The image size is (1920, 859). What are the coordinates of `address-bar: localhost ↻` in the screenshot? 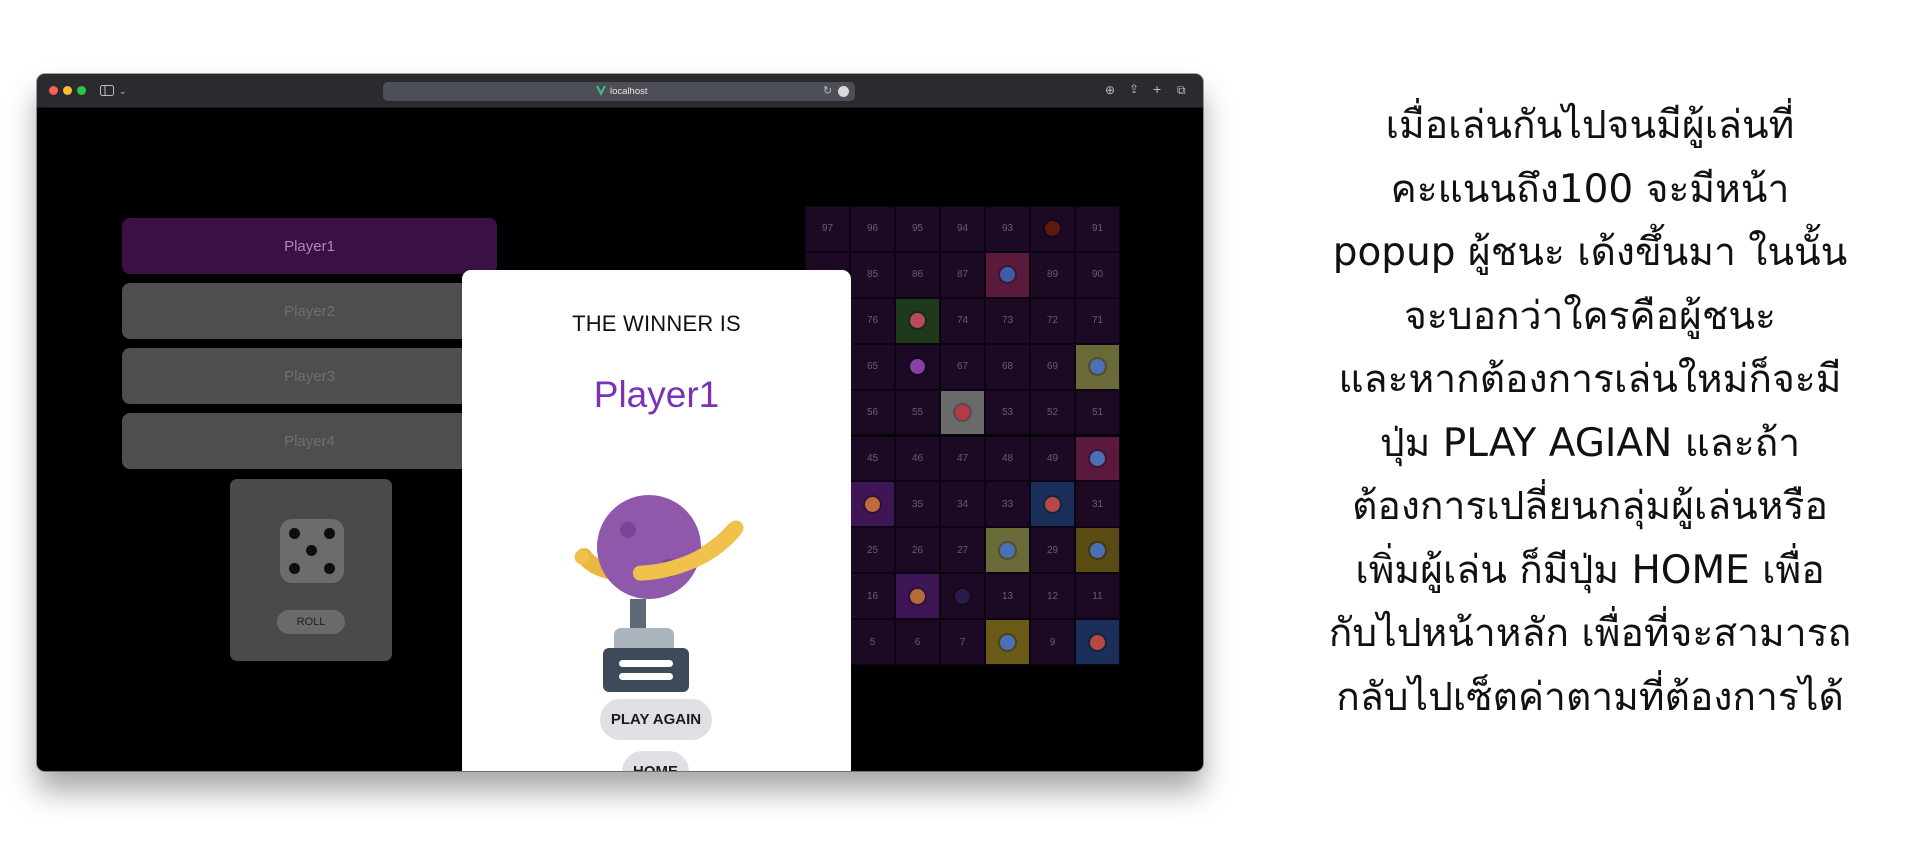 It's located at (619, 91).